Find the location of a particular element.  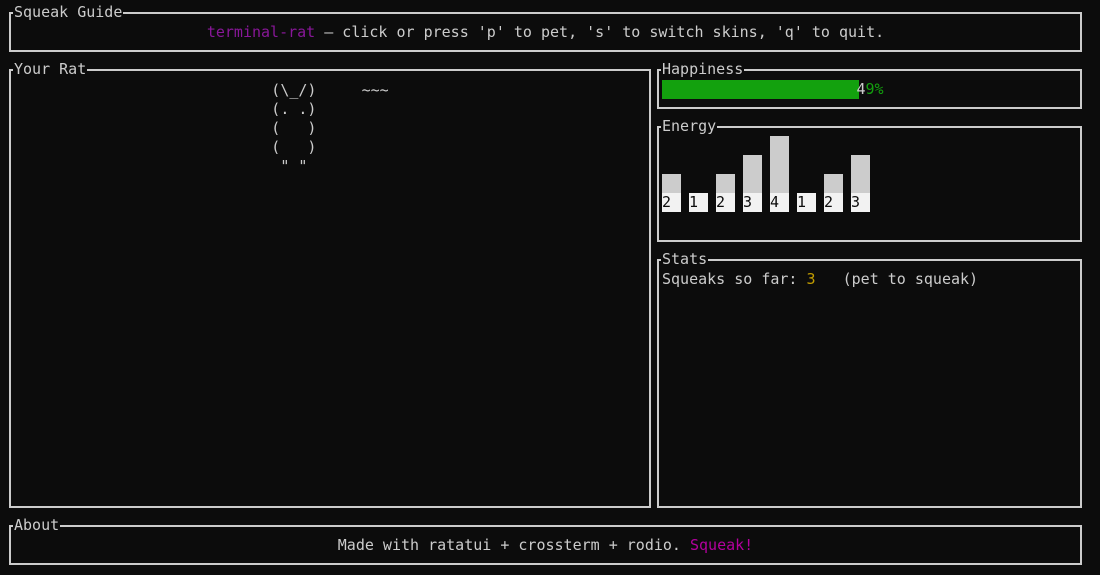

squeak-hint: (pet to squeak) is located at coordinates (897, 279).